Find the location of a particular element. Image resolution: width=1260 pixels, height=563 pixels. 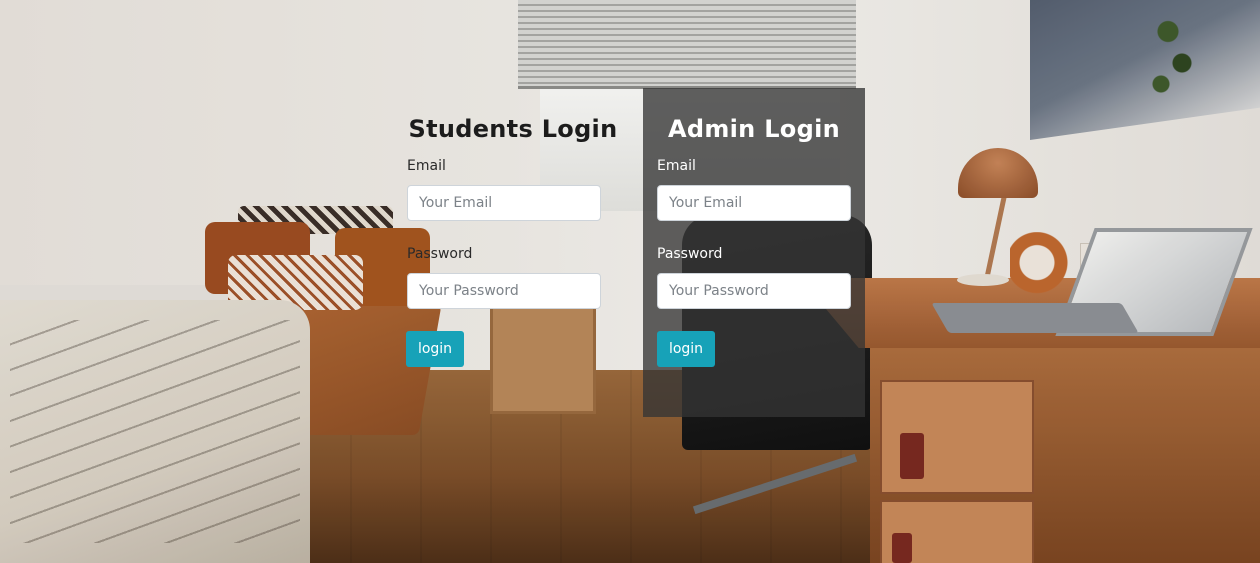

admin-email-label: Email is located at coordinates (676, 166).